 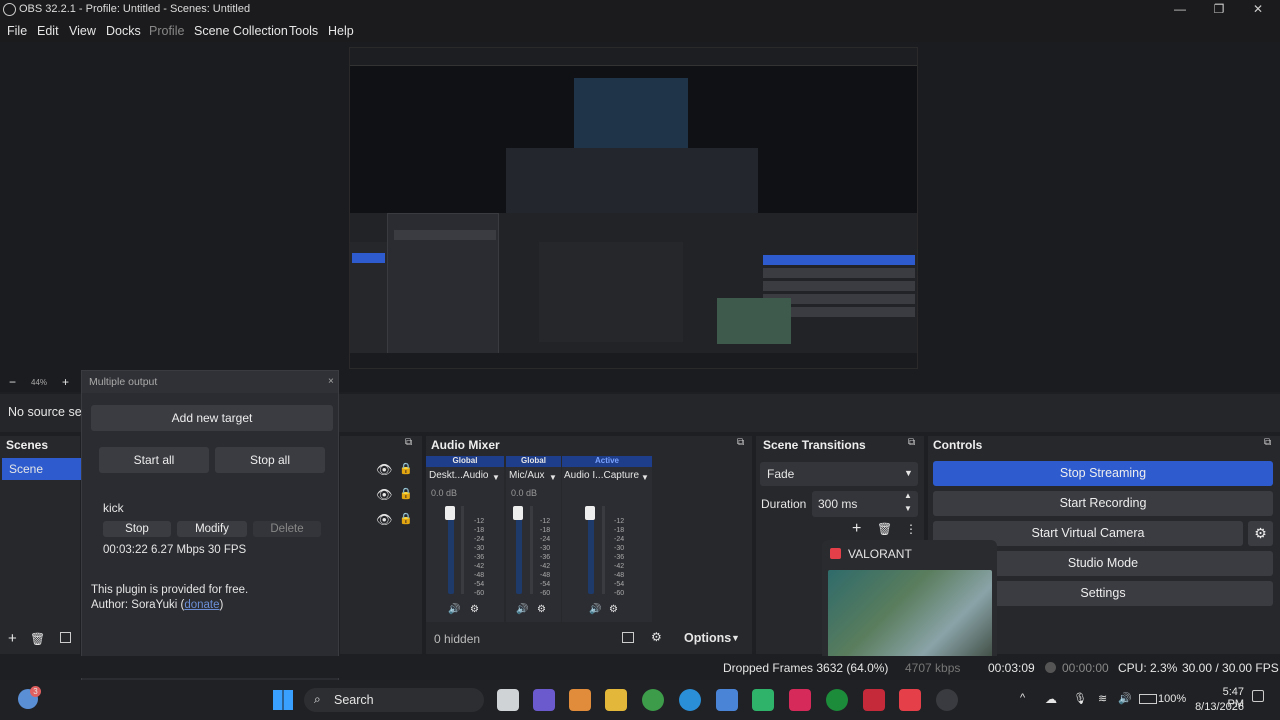 What do you see at coordinates (1219, 707) in the screenshot?
I see `clock-date: 8/13/2026` at bounding box center [1219, 707].